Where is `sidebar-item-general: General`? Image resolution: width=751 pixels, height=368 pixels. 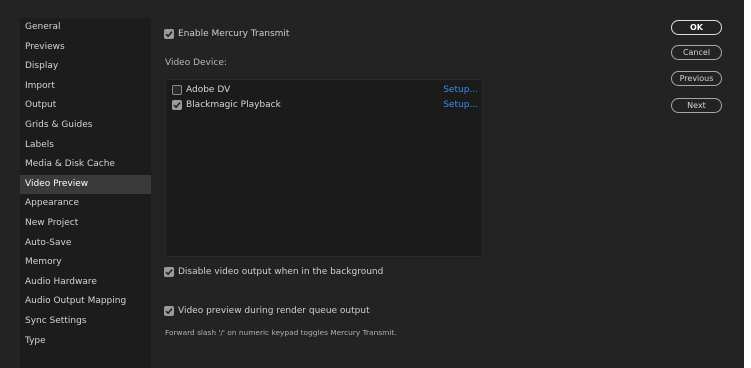
sidebar-item-general: General is located at coordinates (85, 28).